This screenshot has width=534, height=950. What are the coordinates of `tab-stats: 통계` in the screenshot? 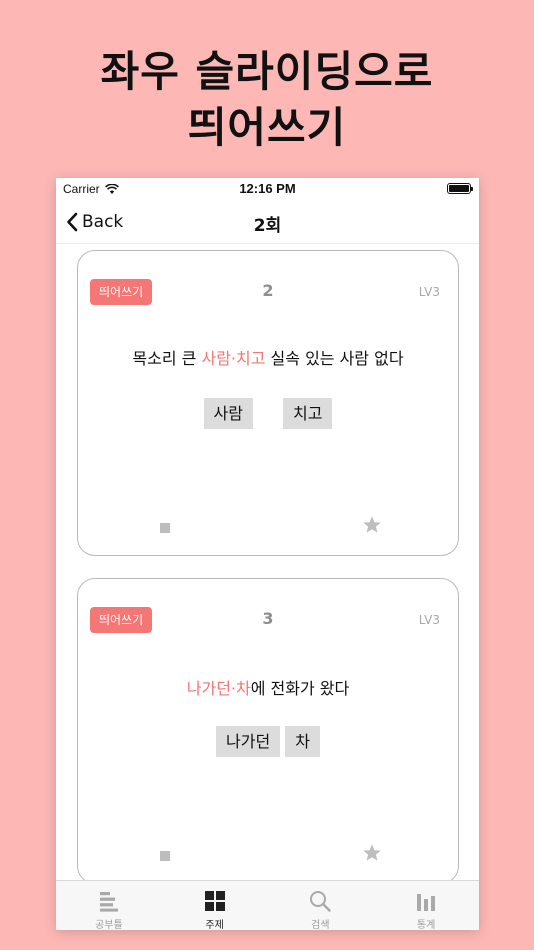 It's located at (426, 905).